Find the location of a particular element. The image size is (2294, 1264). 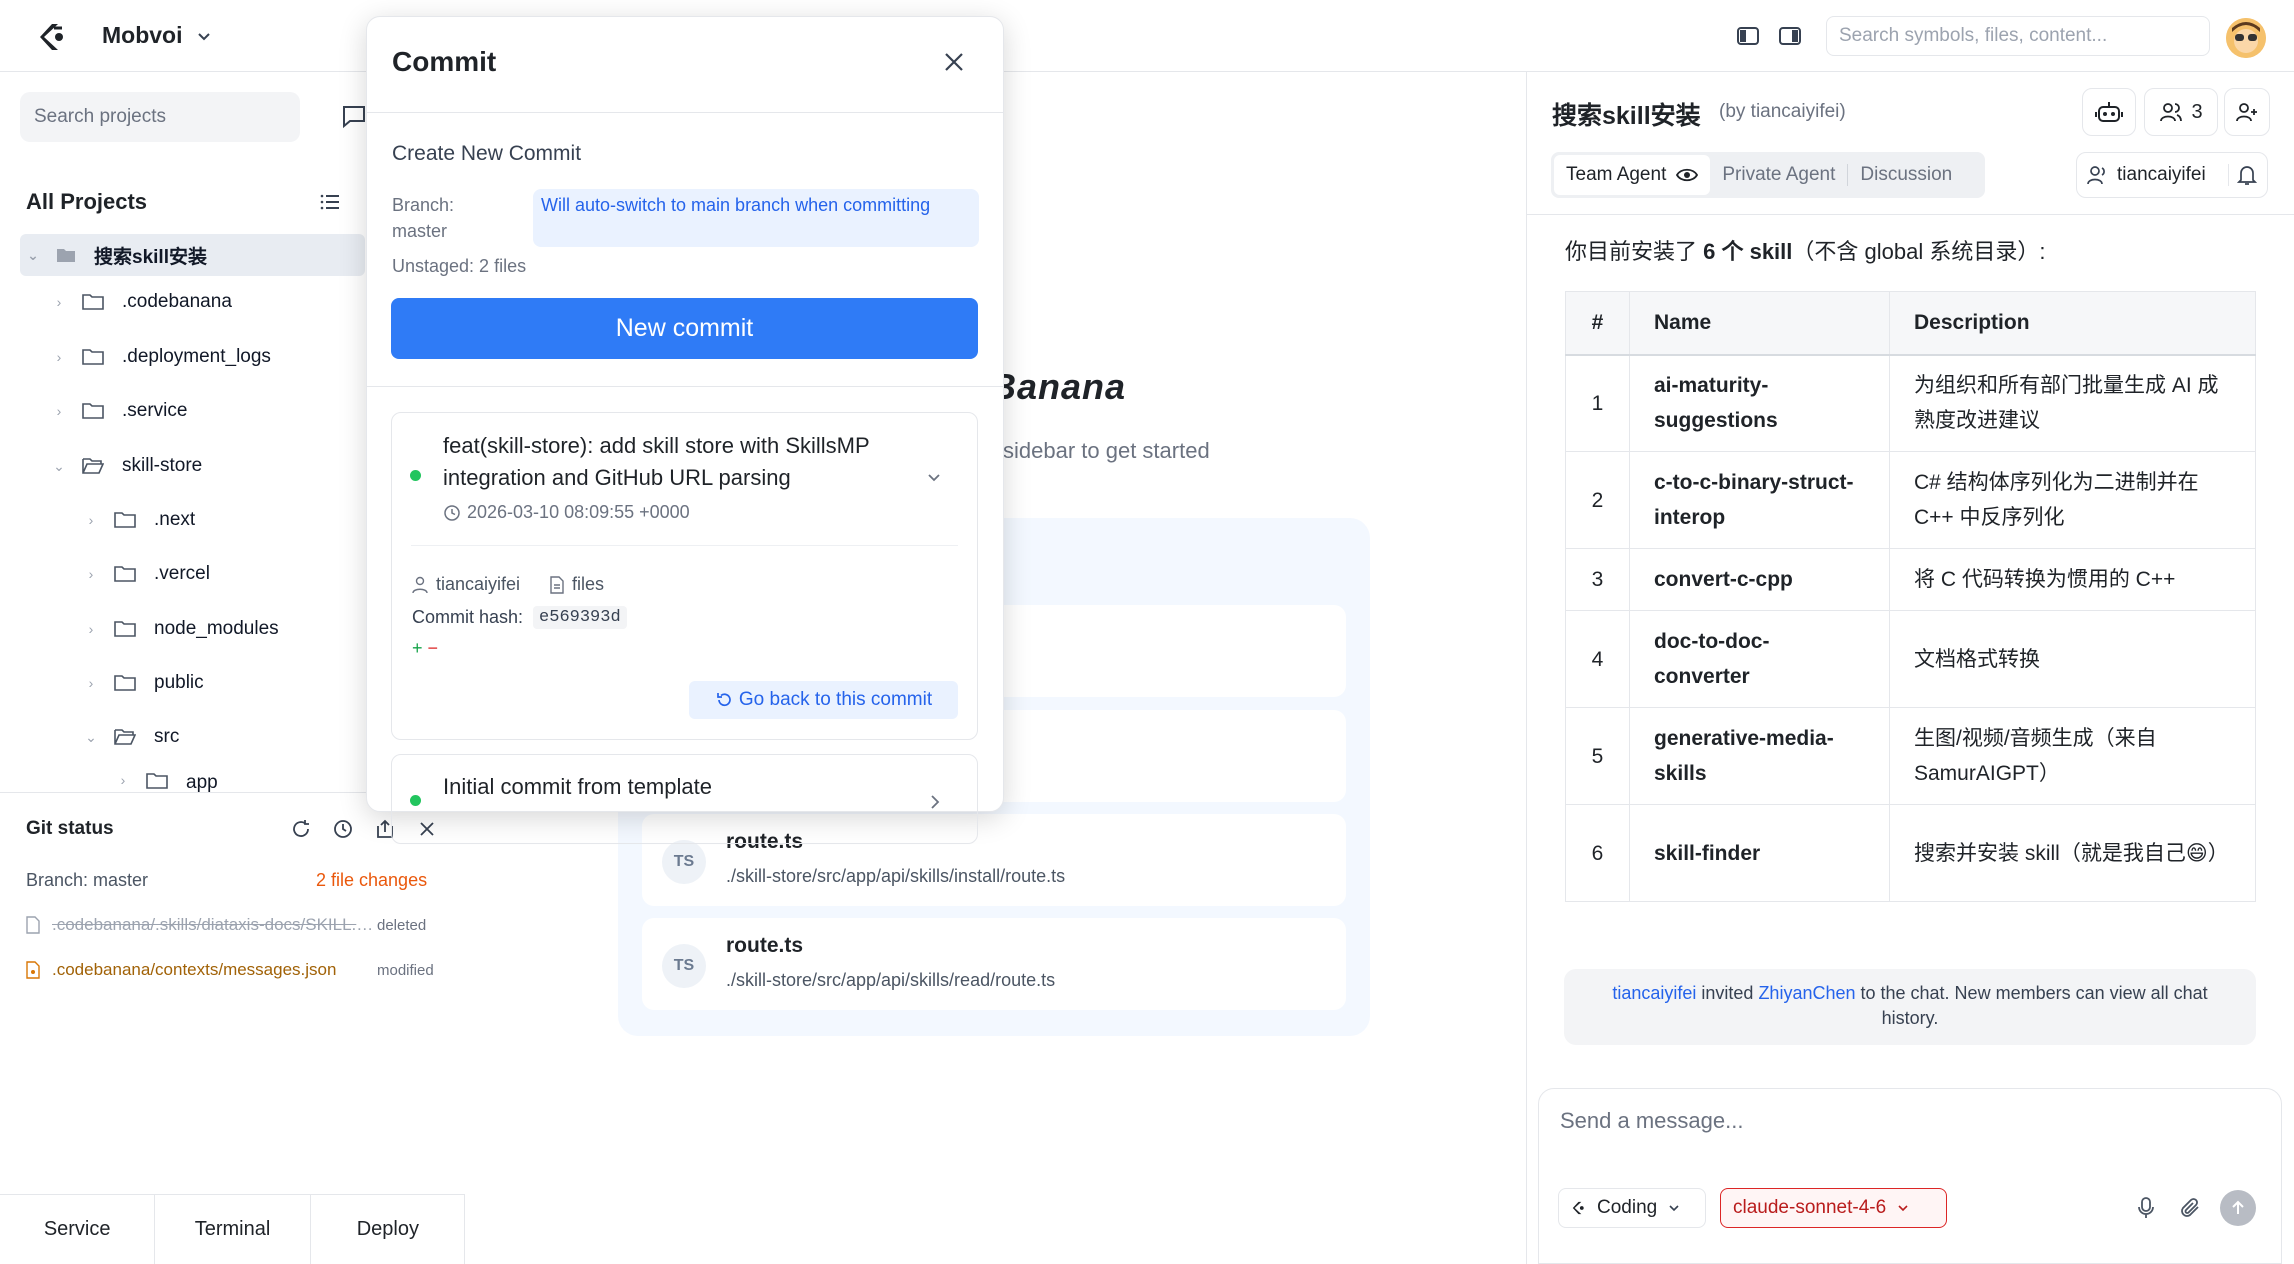

tree-item: › .vercel is located at coordinates (146, 574).